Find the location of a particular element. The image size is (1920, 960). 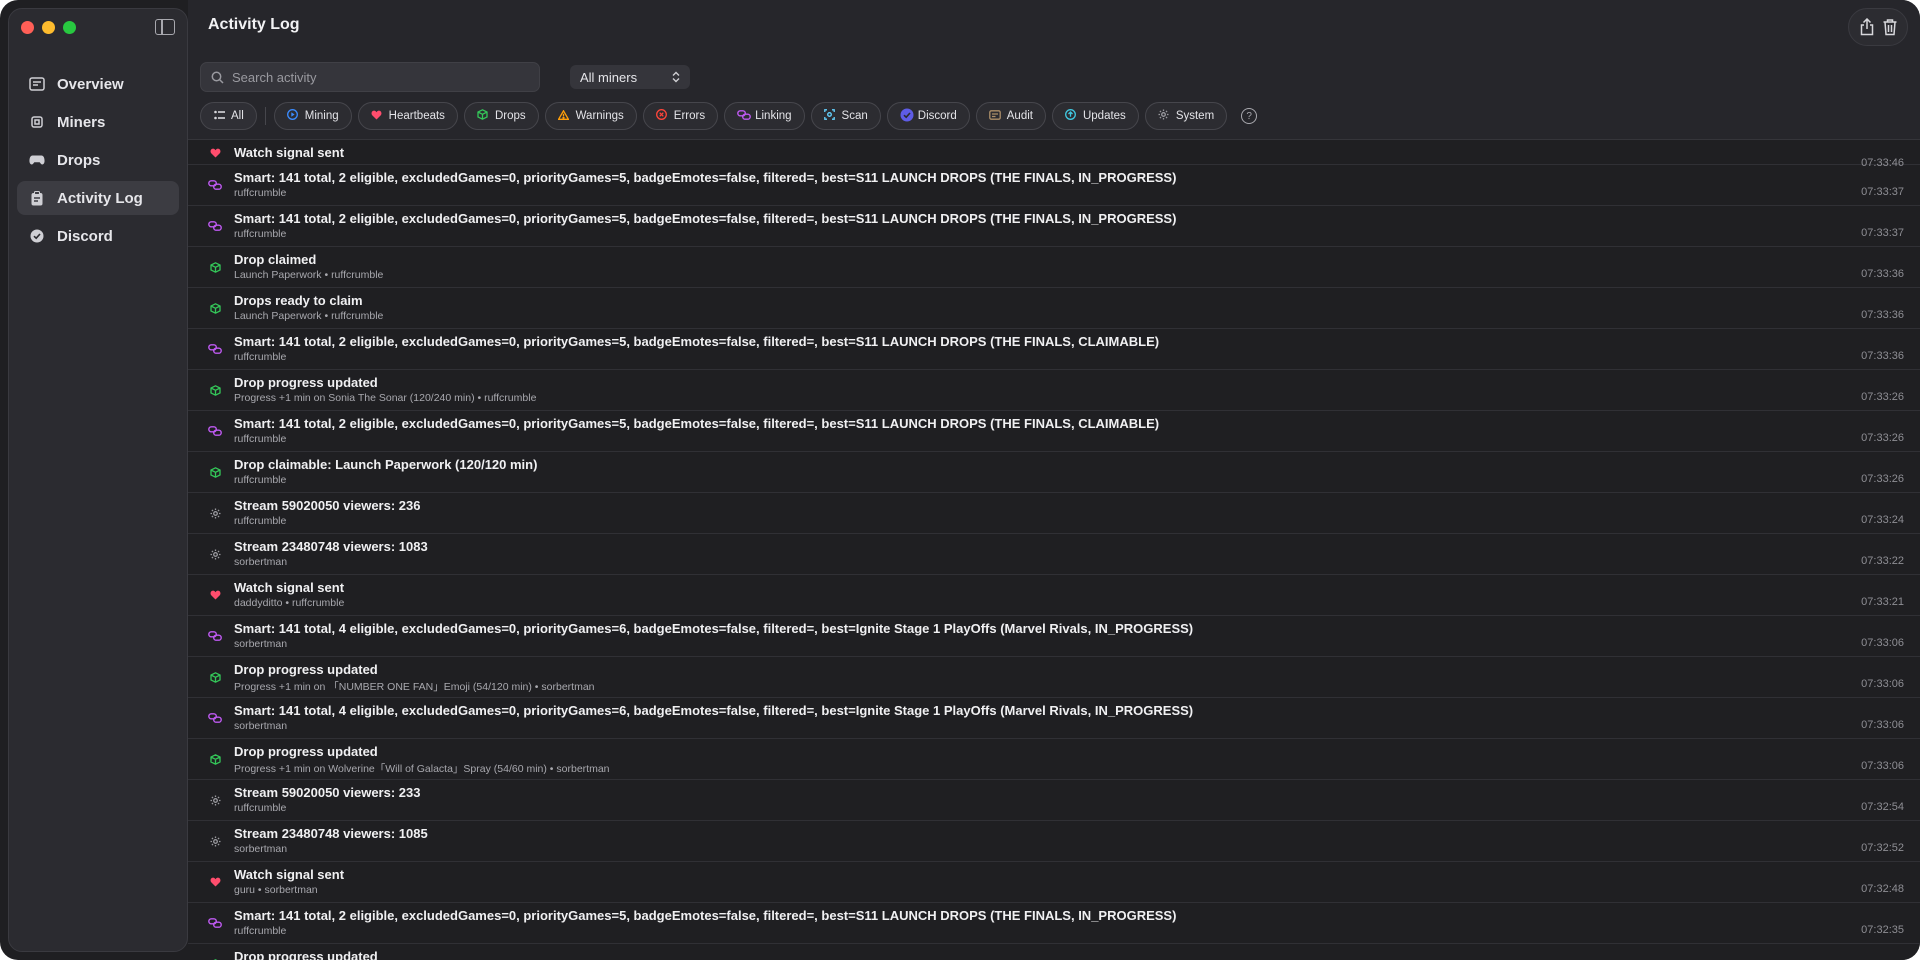

filter-chip-updates: Updates is located at coordinates (1095, 116).